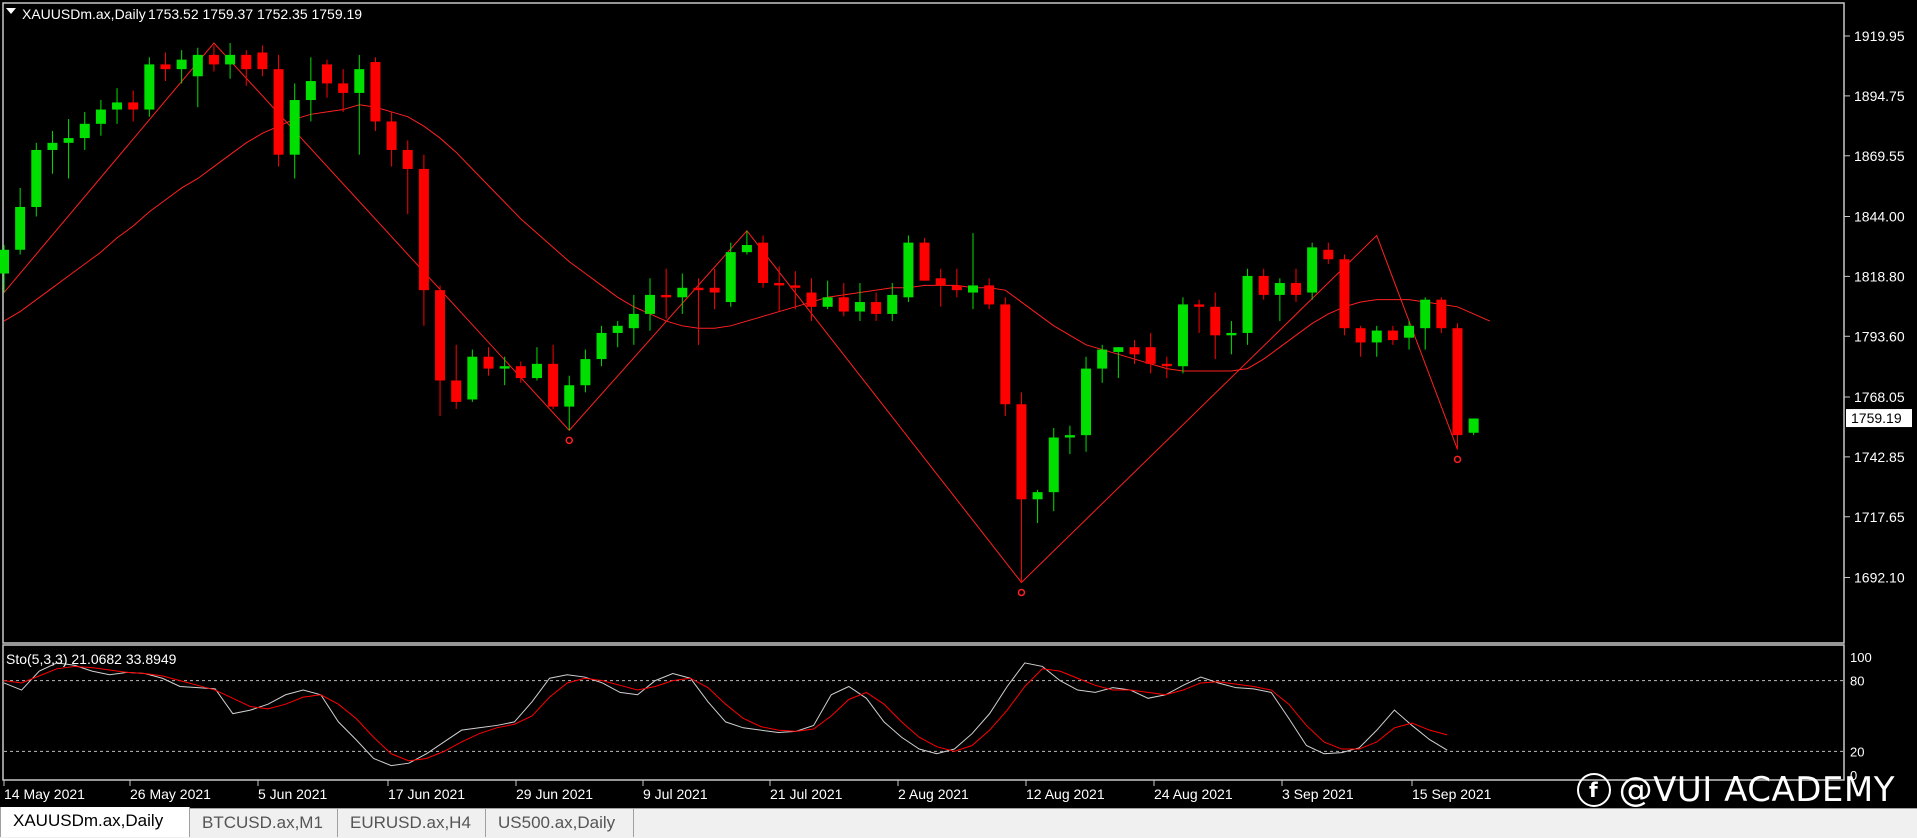 This screenshot has width=1917, height=838. What do you see at coordinates (412, 823) in the screenshot?
I see `tab-eurusd: EURUSD.ax,H4` at bounding box center [412, 823].